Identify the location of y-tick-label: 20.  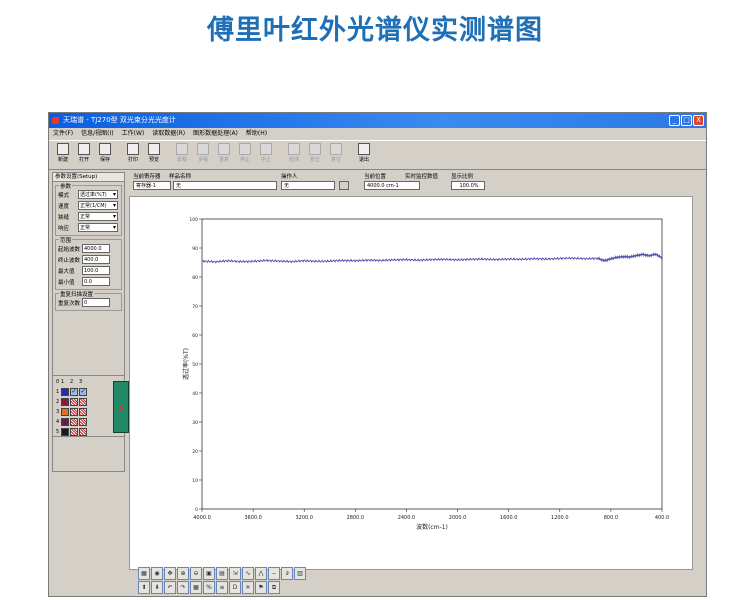
(195, 452).